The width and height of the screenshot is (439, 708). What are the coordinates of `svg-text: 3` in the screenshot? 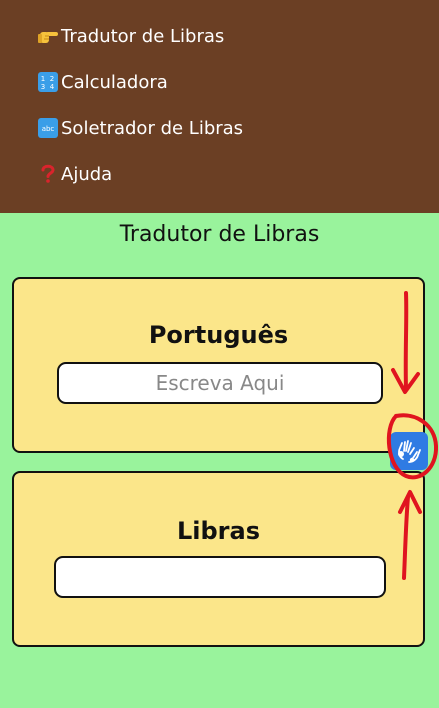 It's located at (43, 87).